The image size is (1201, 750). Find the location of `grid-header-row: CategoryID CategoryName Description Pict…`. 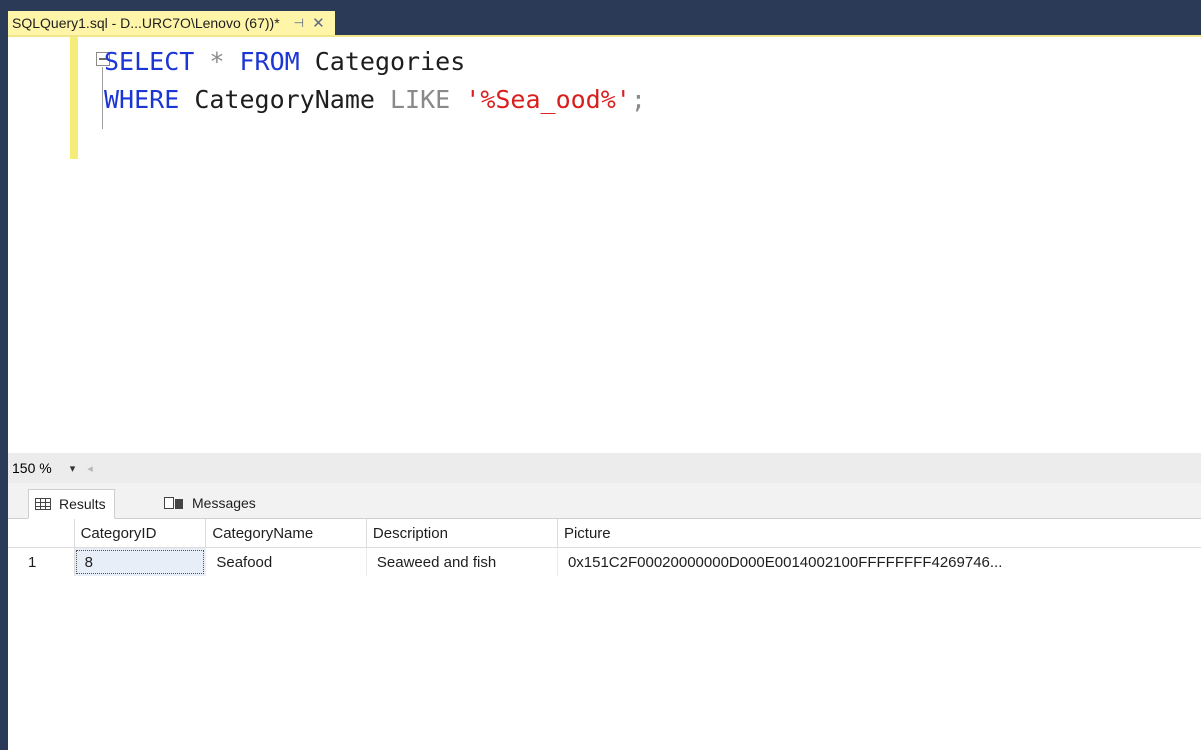

grid-header-row: CategoryID CategoryName Description Pict… is located at coordinates (604, 533).